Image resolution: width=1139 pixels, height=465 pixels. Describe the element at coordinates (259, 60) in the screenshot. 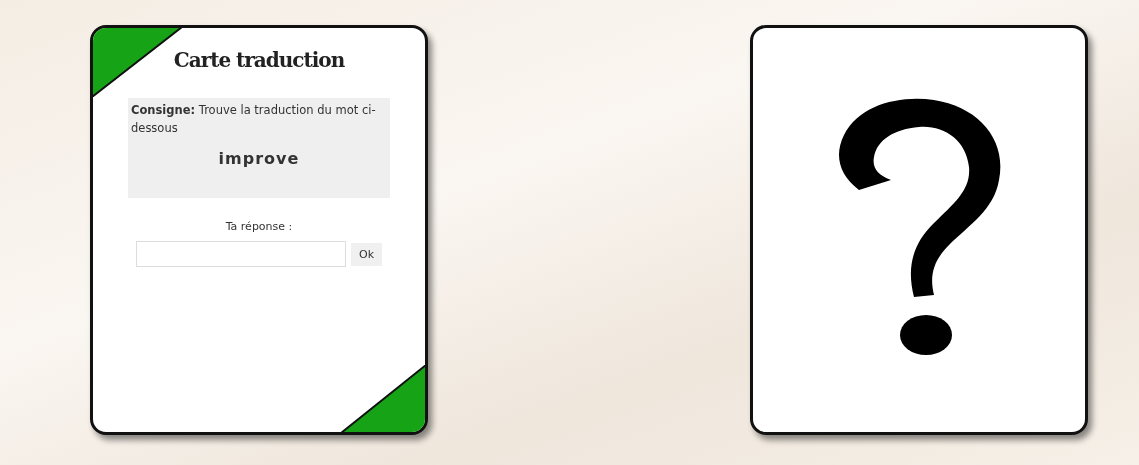

I see `card-title: Carte traduction` at that location.